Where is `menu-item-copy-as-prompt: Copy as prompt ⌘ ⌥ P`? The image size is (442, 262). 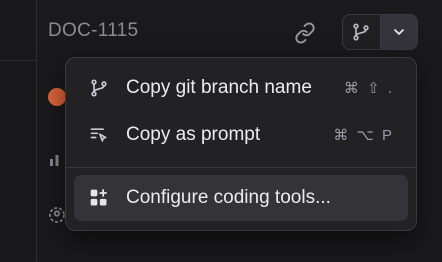 menu-item-copy-as-prompt: Copy as prompt ⌘ ⌥ P is located at coordinates (241, 135).